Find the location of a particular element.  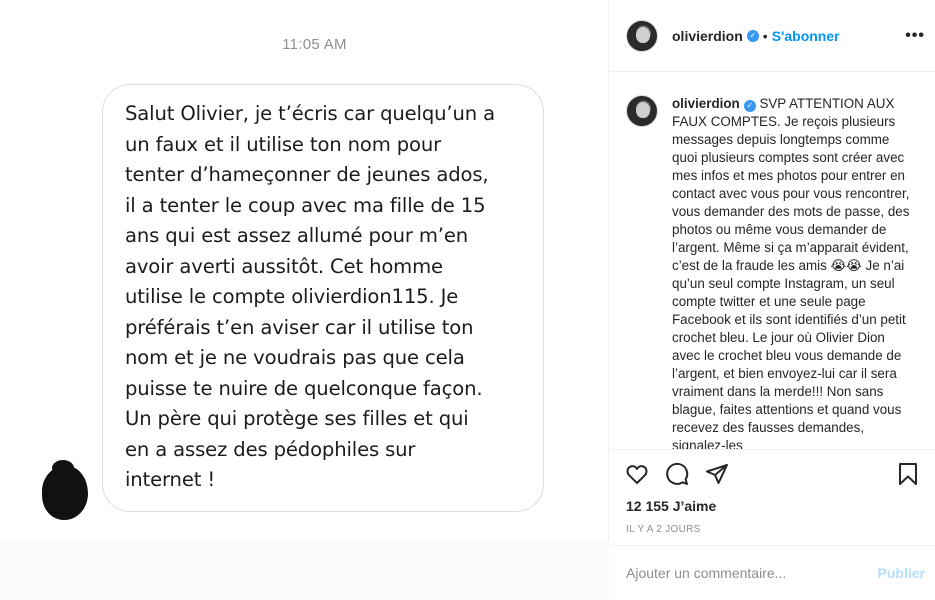

redacted-avatar is located at coordinates (65, 490).